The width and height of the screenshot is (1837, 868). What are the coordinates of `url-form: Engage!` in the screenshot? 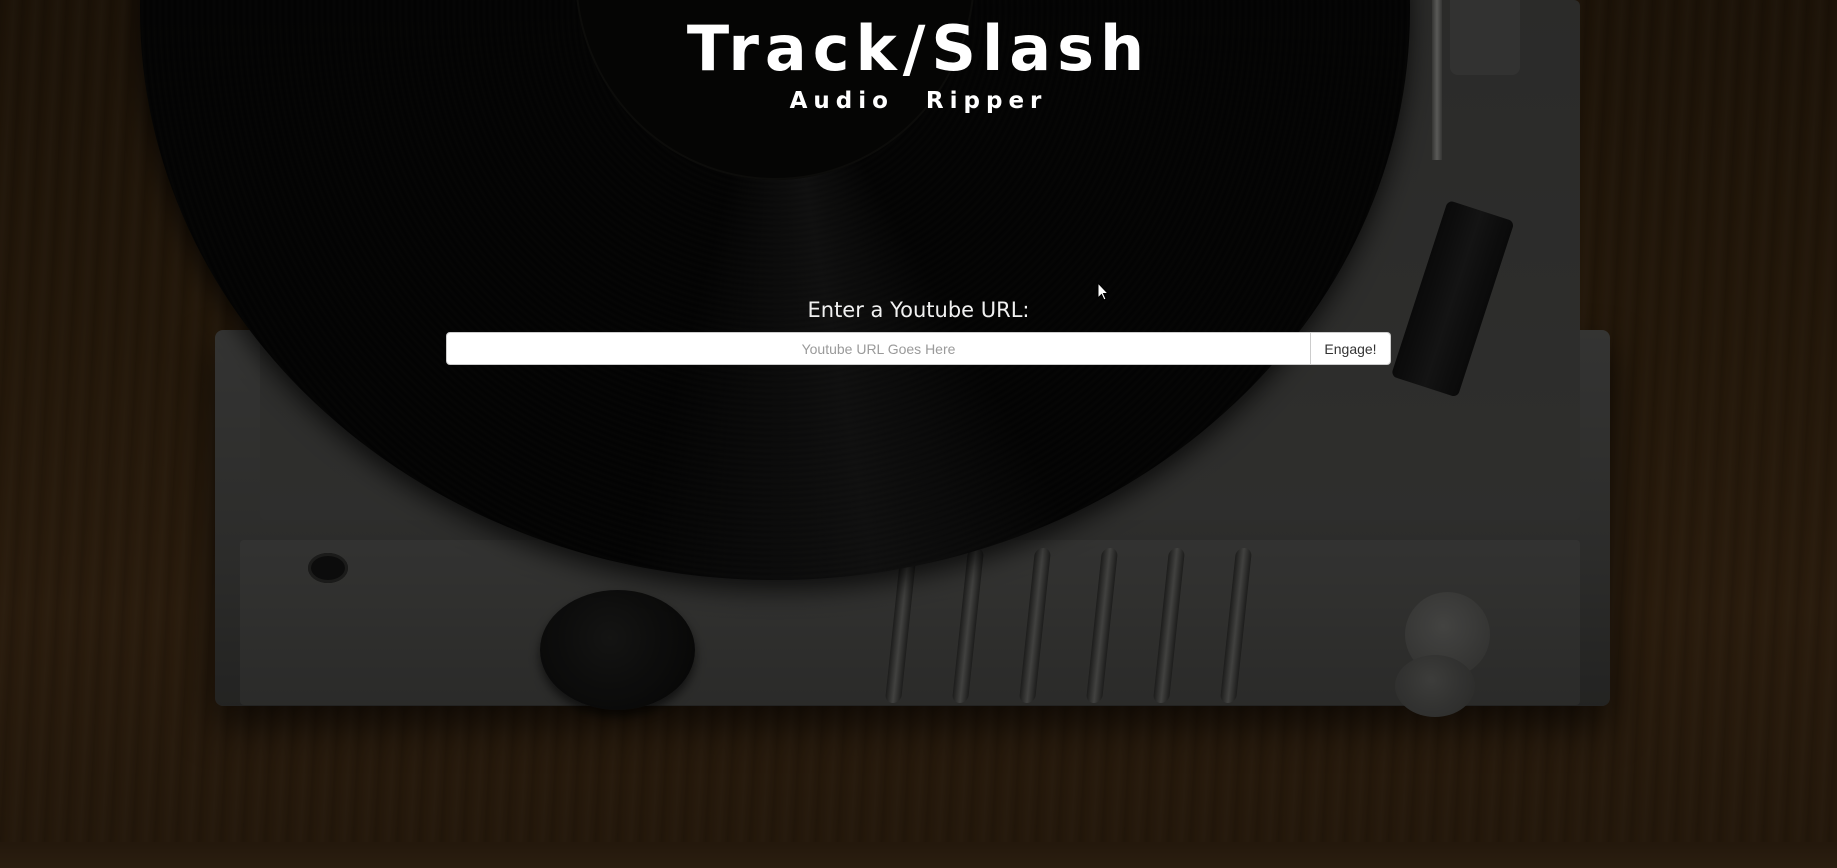 It's located at (918, 348).